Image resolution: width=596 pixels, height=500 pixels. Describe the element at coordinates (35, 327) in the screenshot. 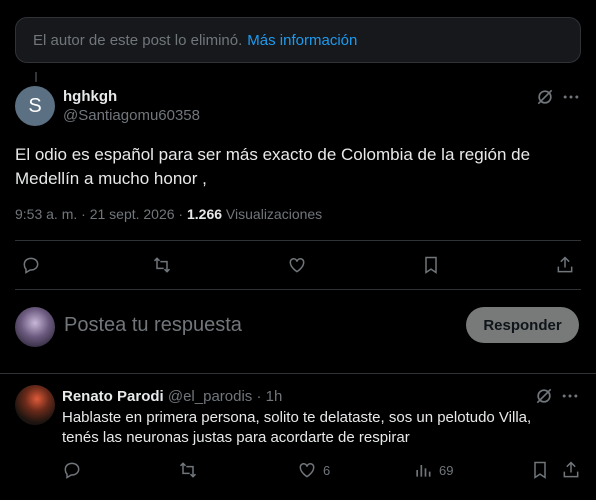

I see `current-user-avatar` at that location.